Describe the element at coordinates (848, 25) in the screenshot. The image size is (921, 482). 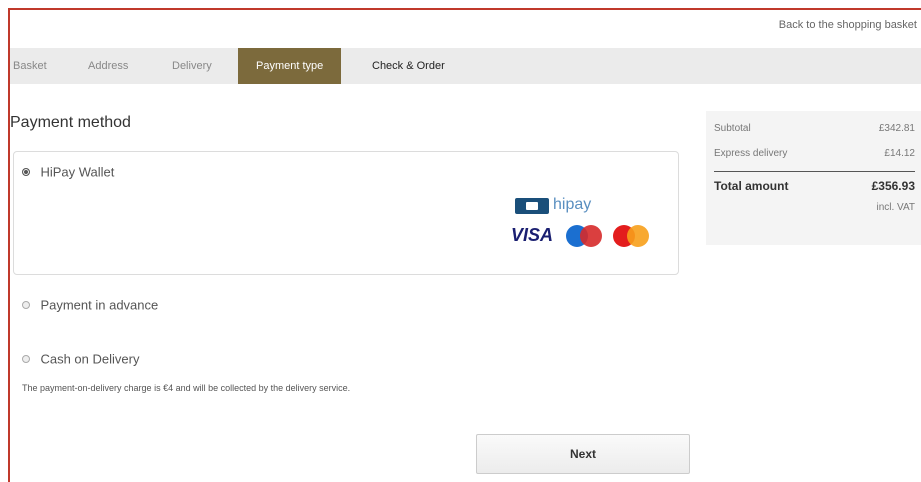
I see `back-to-basket-link: Back to the shopping basket` at that location.